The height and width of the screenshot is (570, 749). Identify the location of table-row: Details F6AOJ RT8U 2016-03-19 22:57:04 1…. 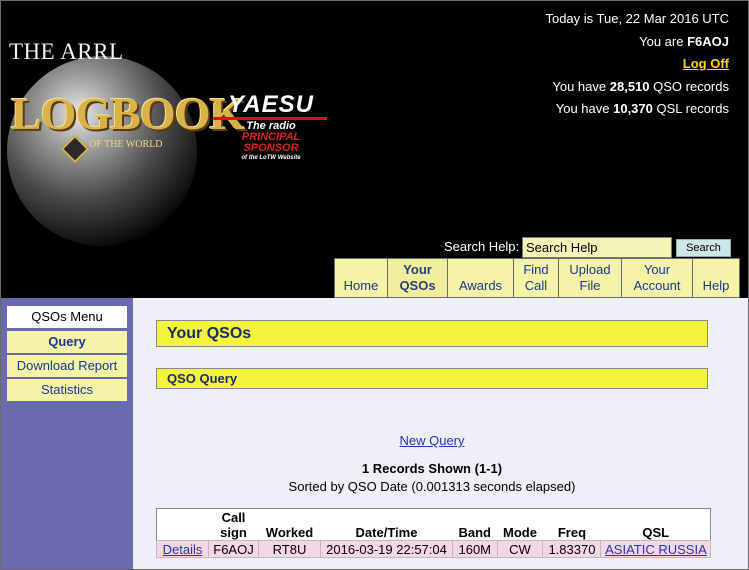
(434, 549).